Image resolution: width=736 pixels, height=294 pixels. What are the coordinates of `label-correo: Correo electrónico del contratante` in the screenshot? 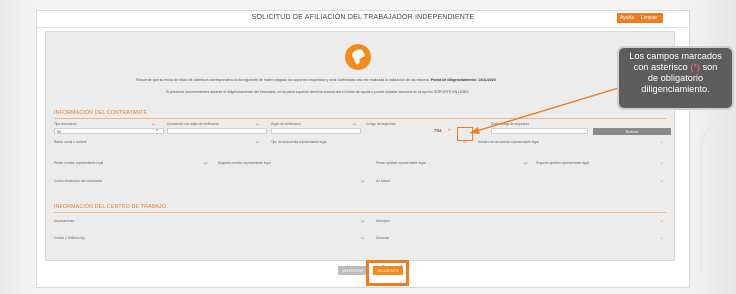 It's located at (78, 181).